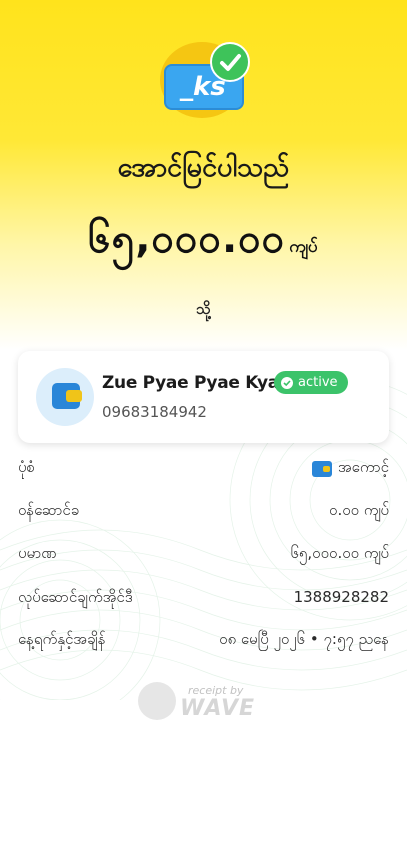 Image resolution: width=407 pixels, height=855 pixels. I want to click on avatar, so click(65, 397).